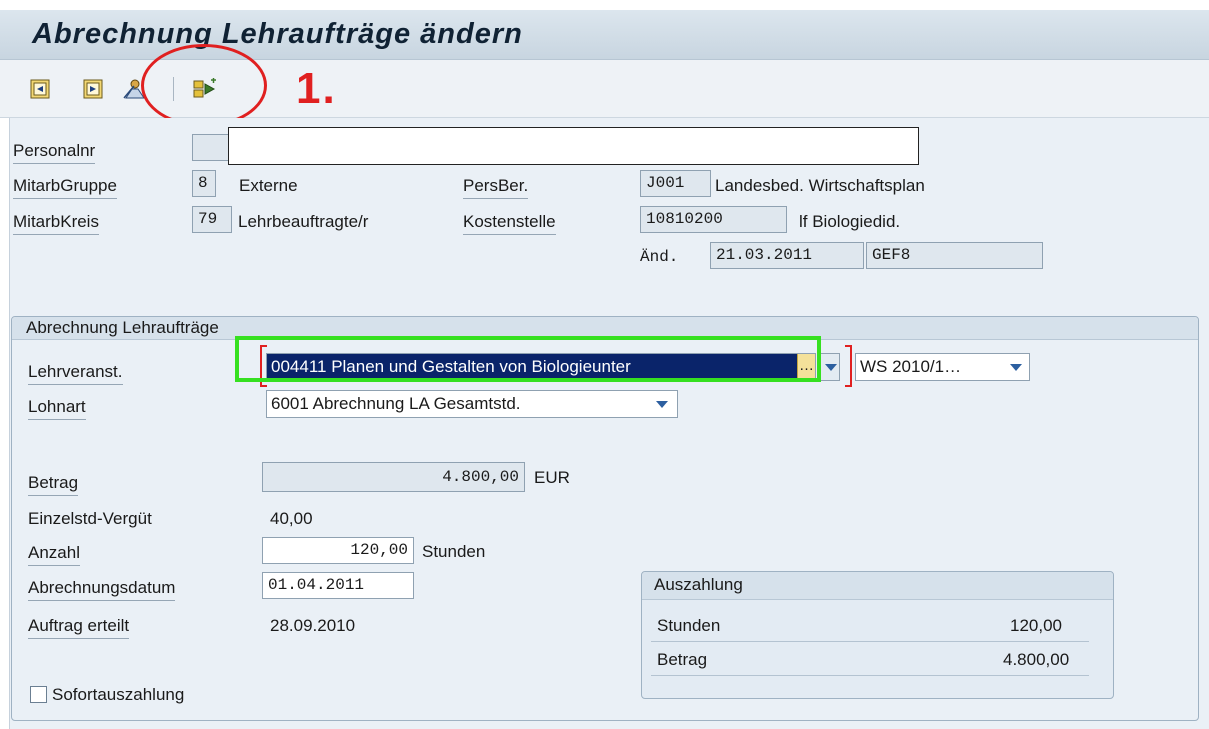 The height and width of the screenshot is (729, 1209). What do you see at coordinates (204, 183) in the screenshot?
I see `mitarbgruppe-code-field: 8` at bounding box center [204, 183].